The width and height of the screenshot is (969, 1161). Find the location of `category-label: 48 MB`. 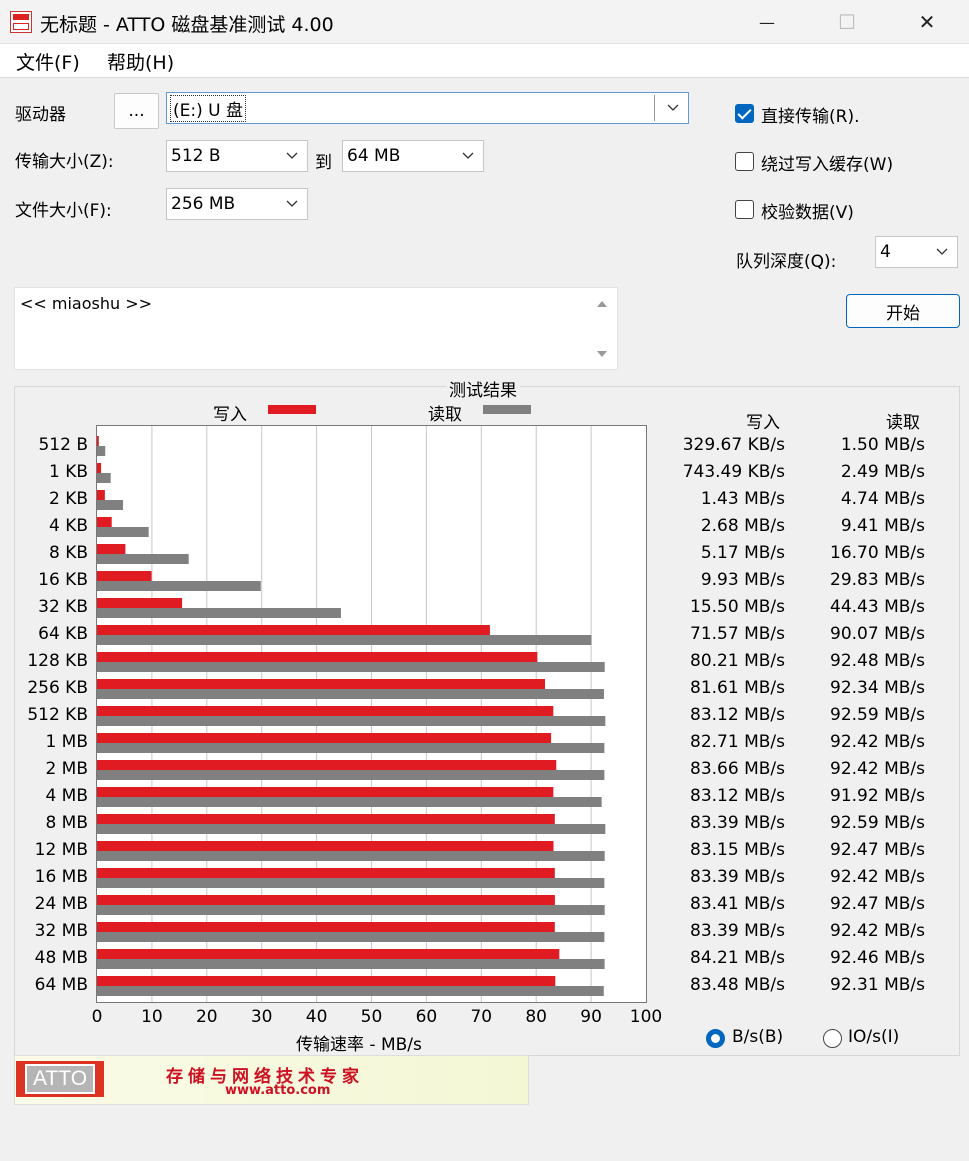

category-label: 48 MB is located at coordinates (61, 958).